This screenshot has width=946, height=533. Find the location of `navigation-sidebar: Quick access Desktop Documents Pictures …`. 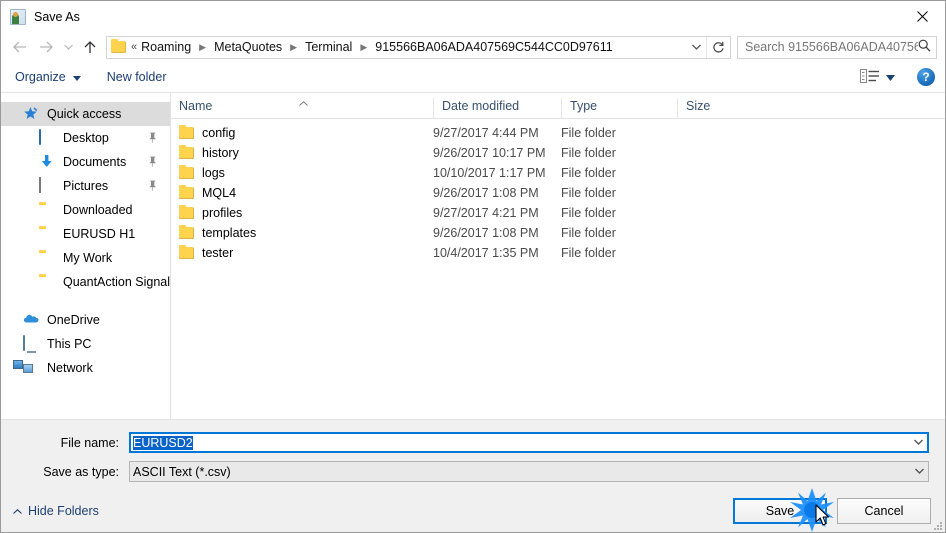

navigation-sidebar: Quick access Desktop Documents Pictures … is located at coordinates (86, 256).